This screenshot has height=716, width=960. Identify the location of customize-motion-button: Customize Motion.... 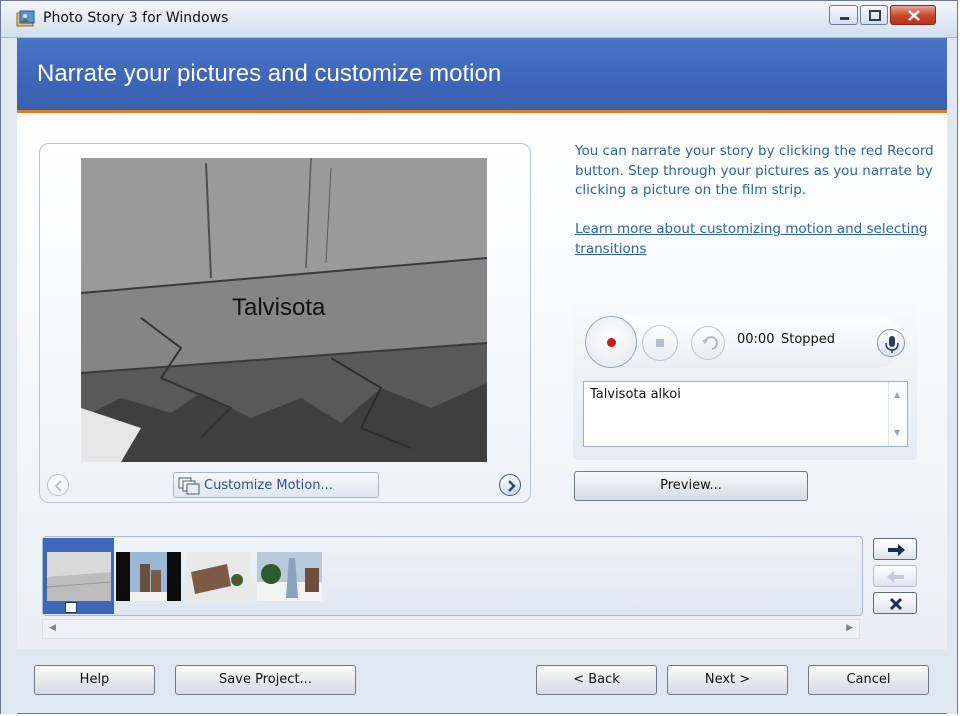
(276, 485).